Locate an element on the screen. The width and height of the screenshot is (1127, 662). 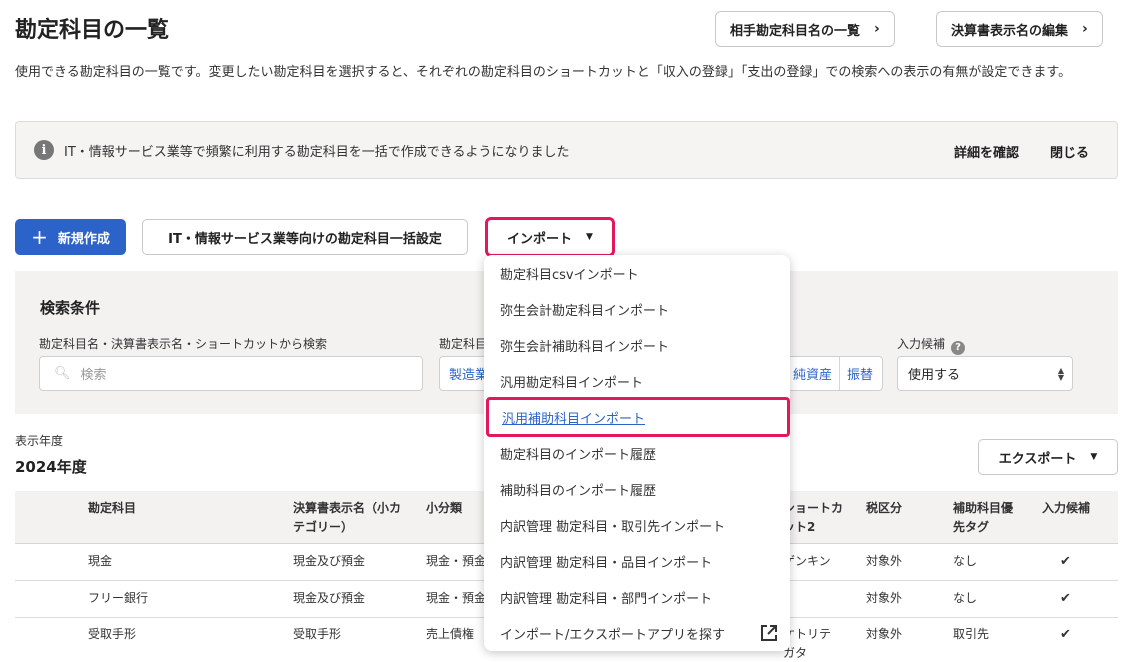
cell-account: 現金 is located at coordinates (100, 561).